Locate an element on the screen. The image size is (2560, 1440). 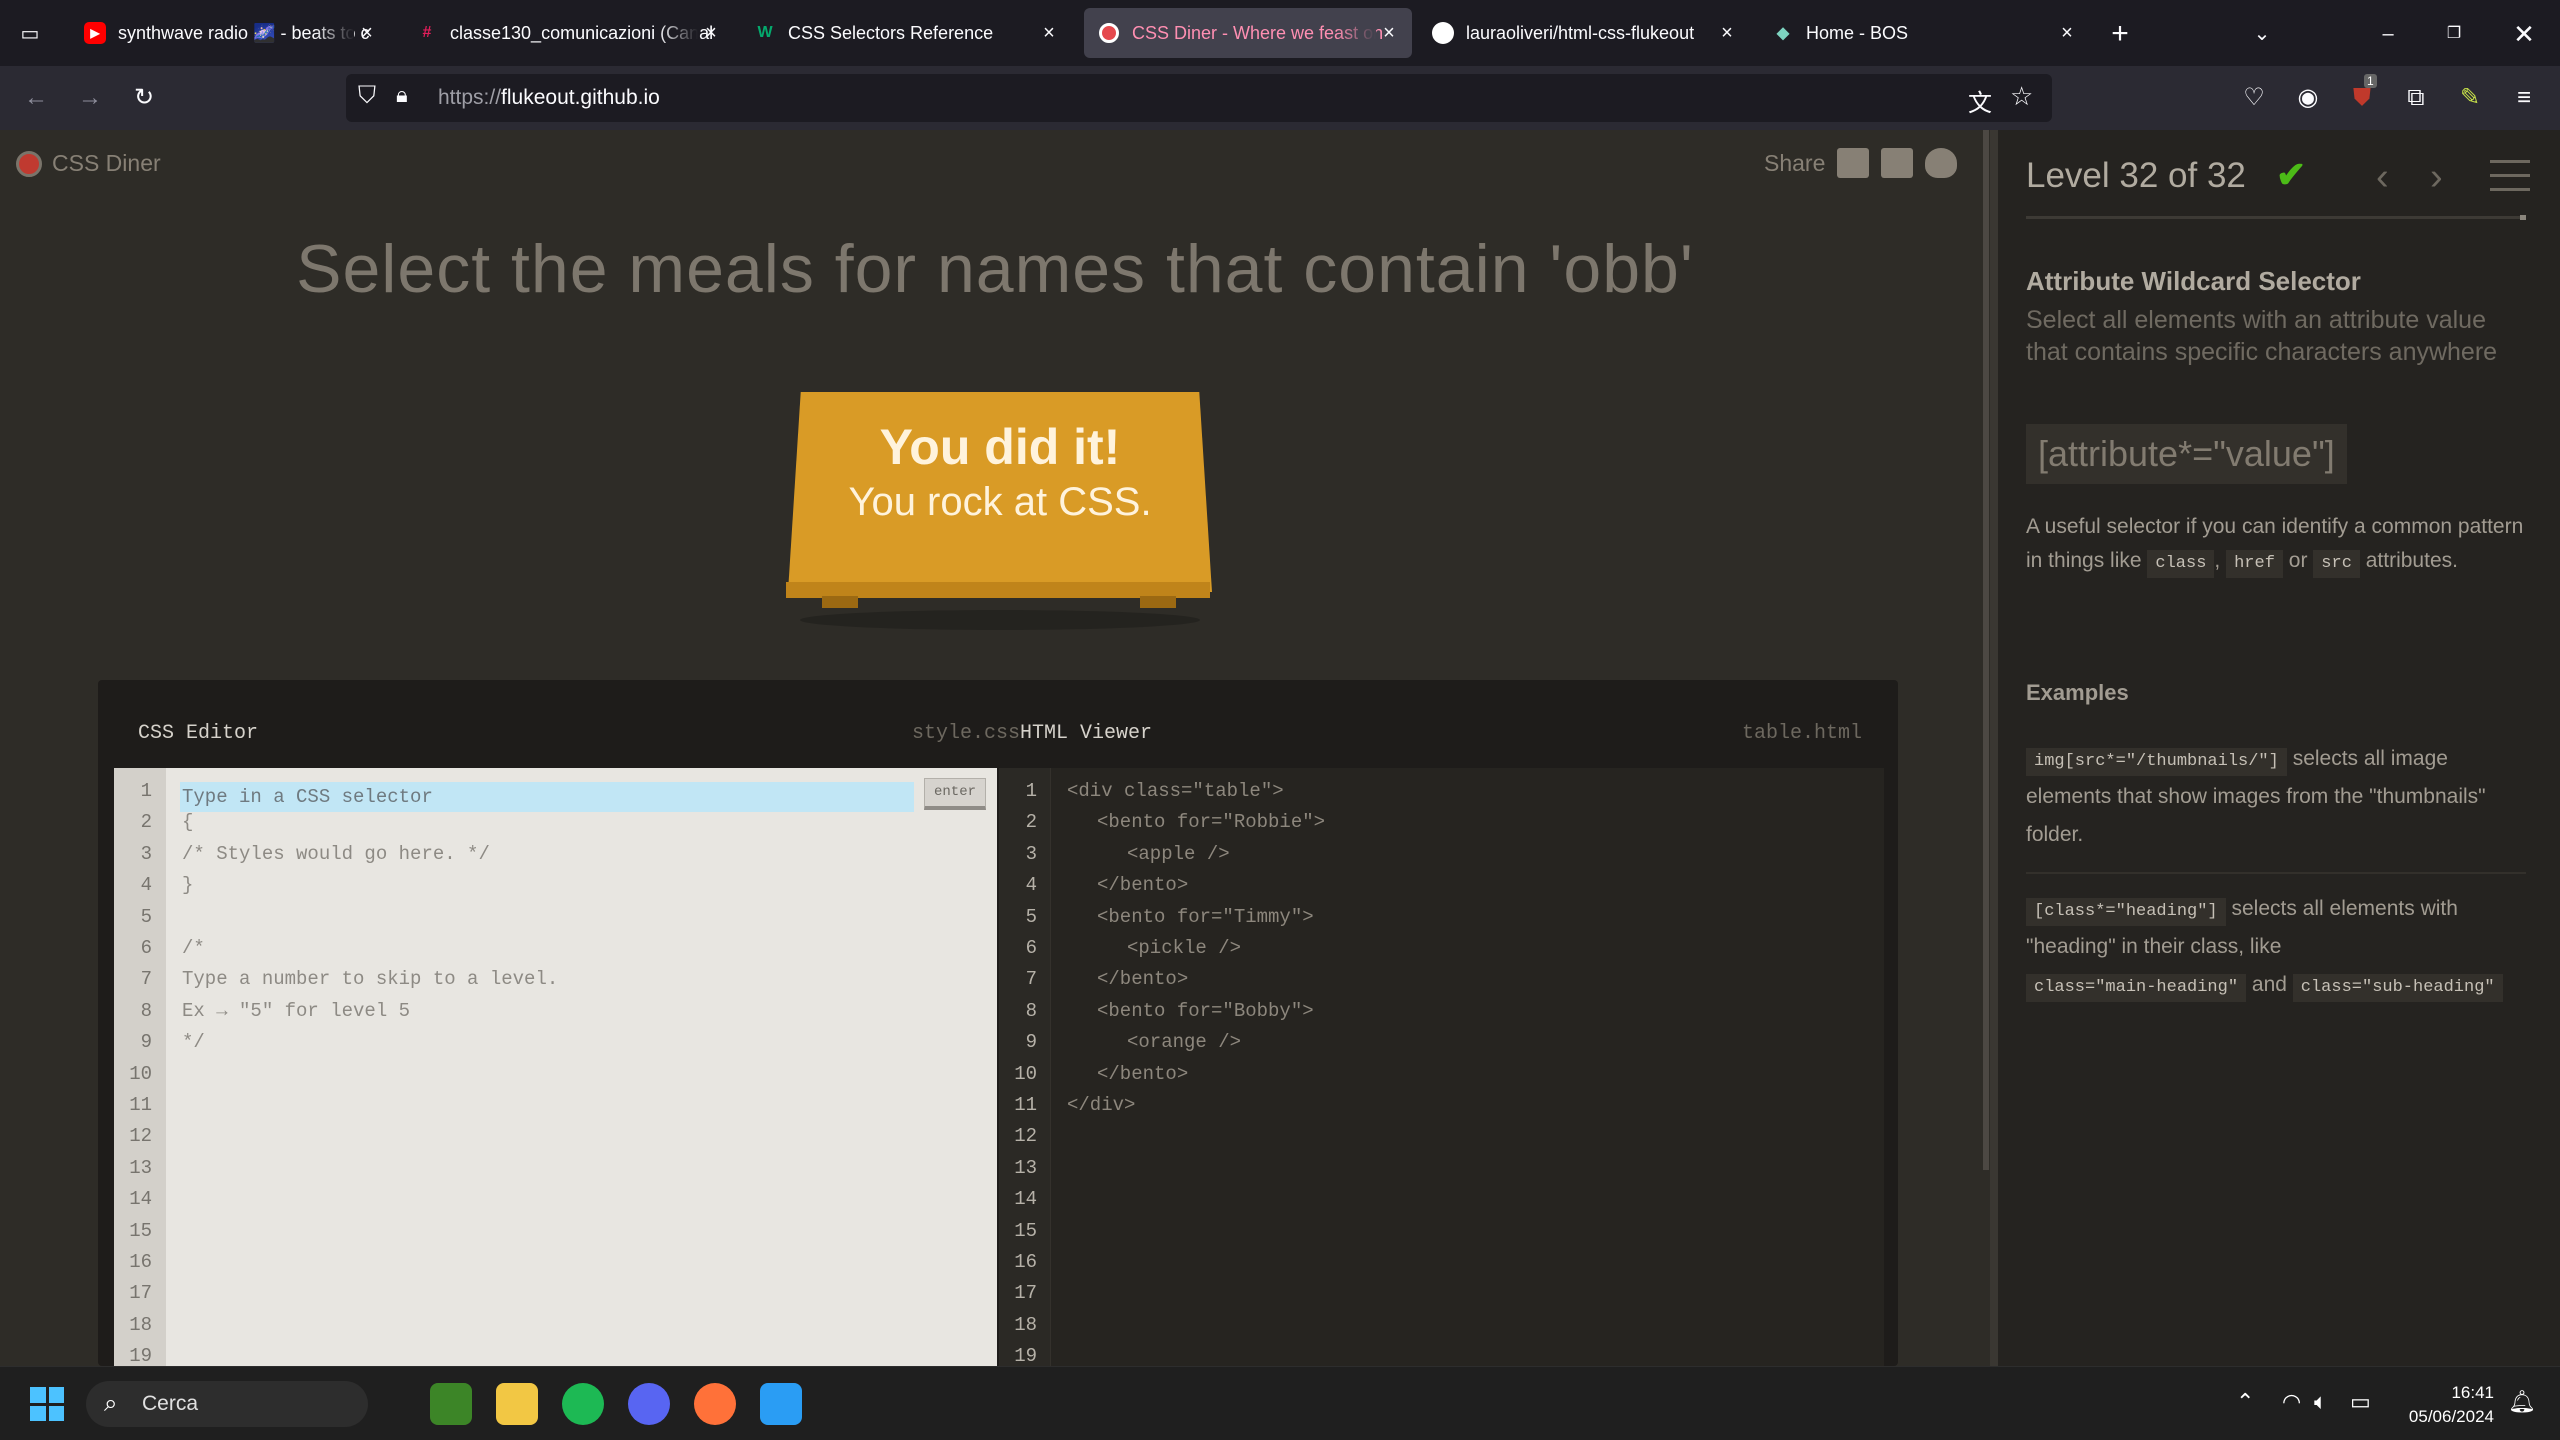
notification-bell-icon: 🔔︎ is located at coordinates (2522, 1402).